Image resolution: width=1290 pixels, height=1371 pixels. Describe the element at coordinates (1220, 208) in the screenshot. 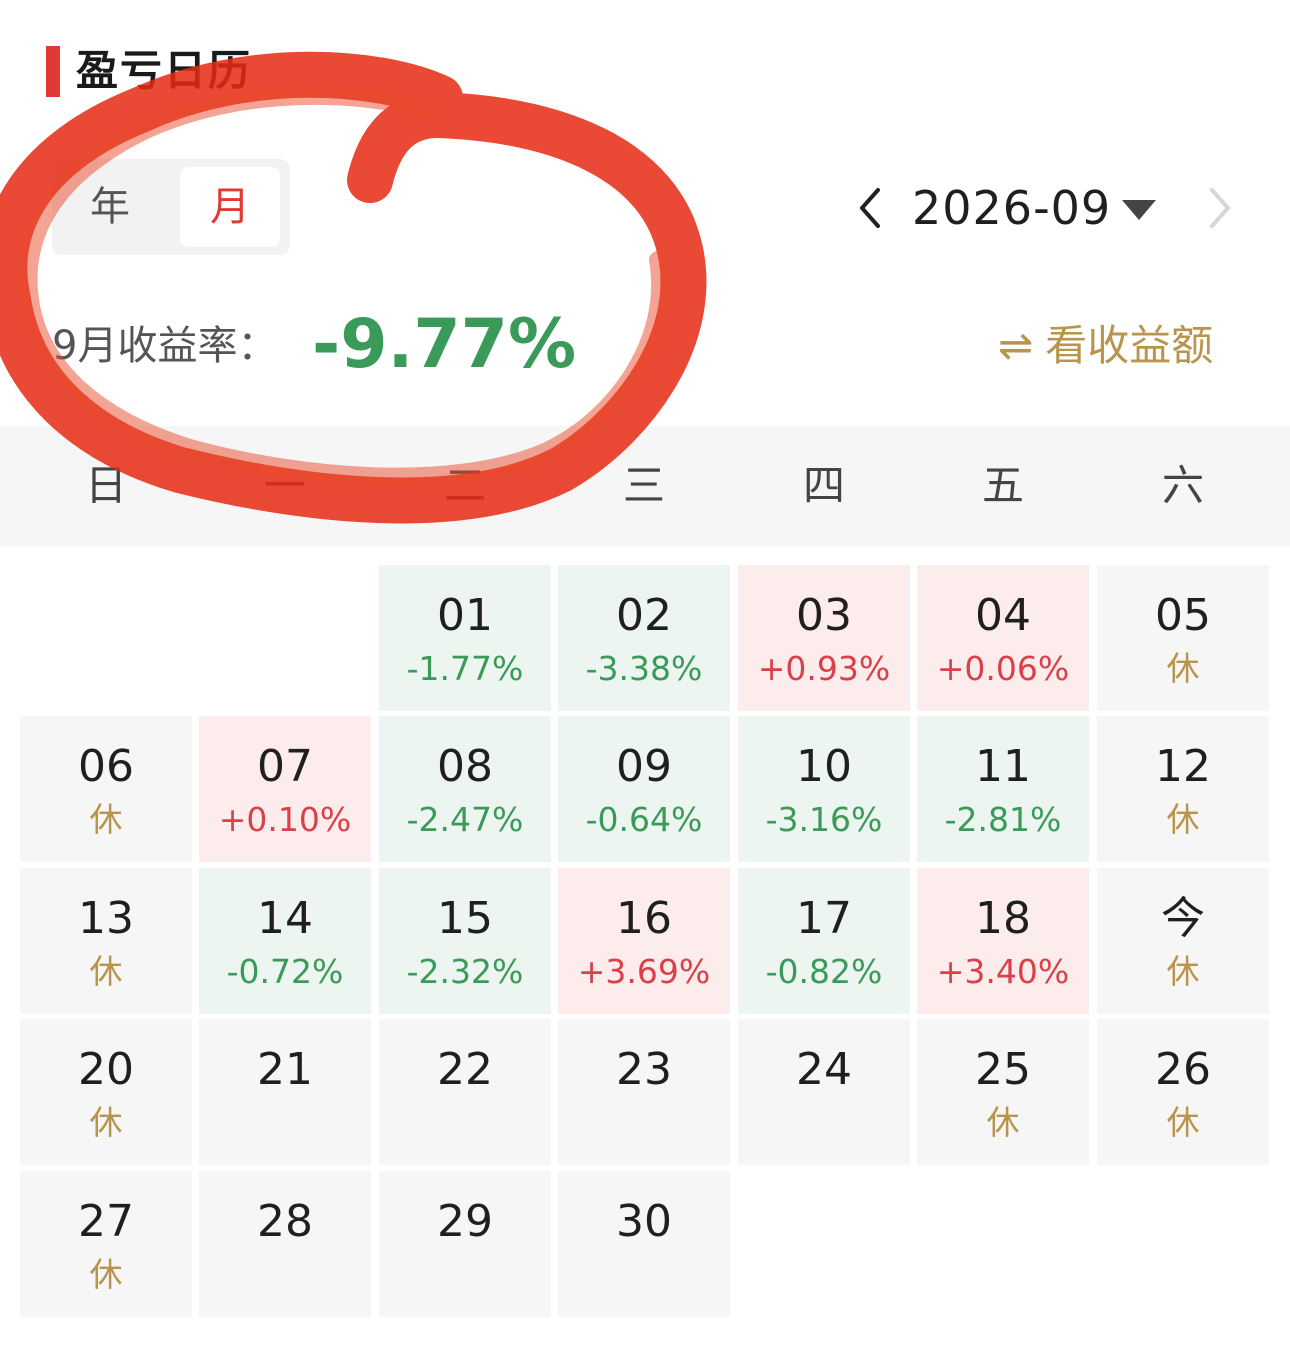

I see `chevron-right-icon` at that location.